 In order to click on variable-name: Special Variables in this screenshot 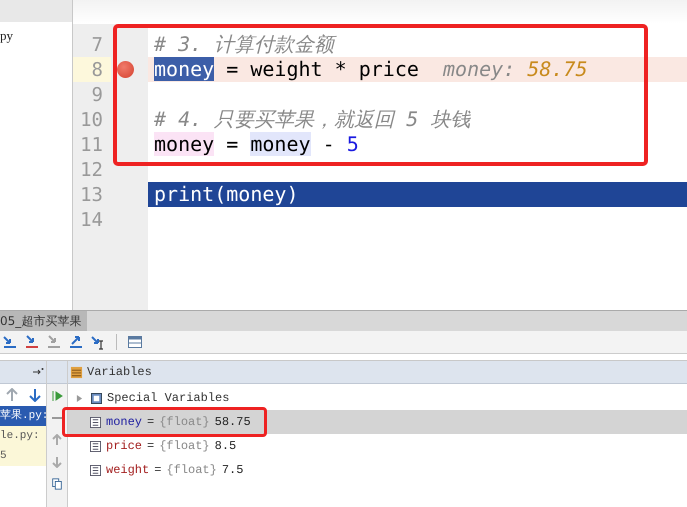, I will do `click(168, 398)`.